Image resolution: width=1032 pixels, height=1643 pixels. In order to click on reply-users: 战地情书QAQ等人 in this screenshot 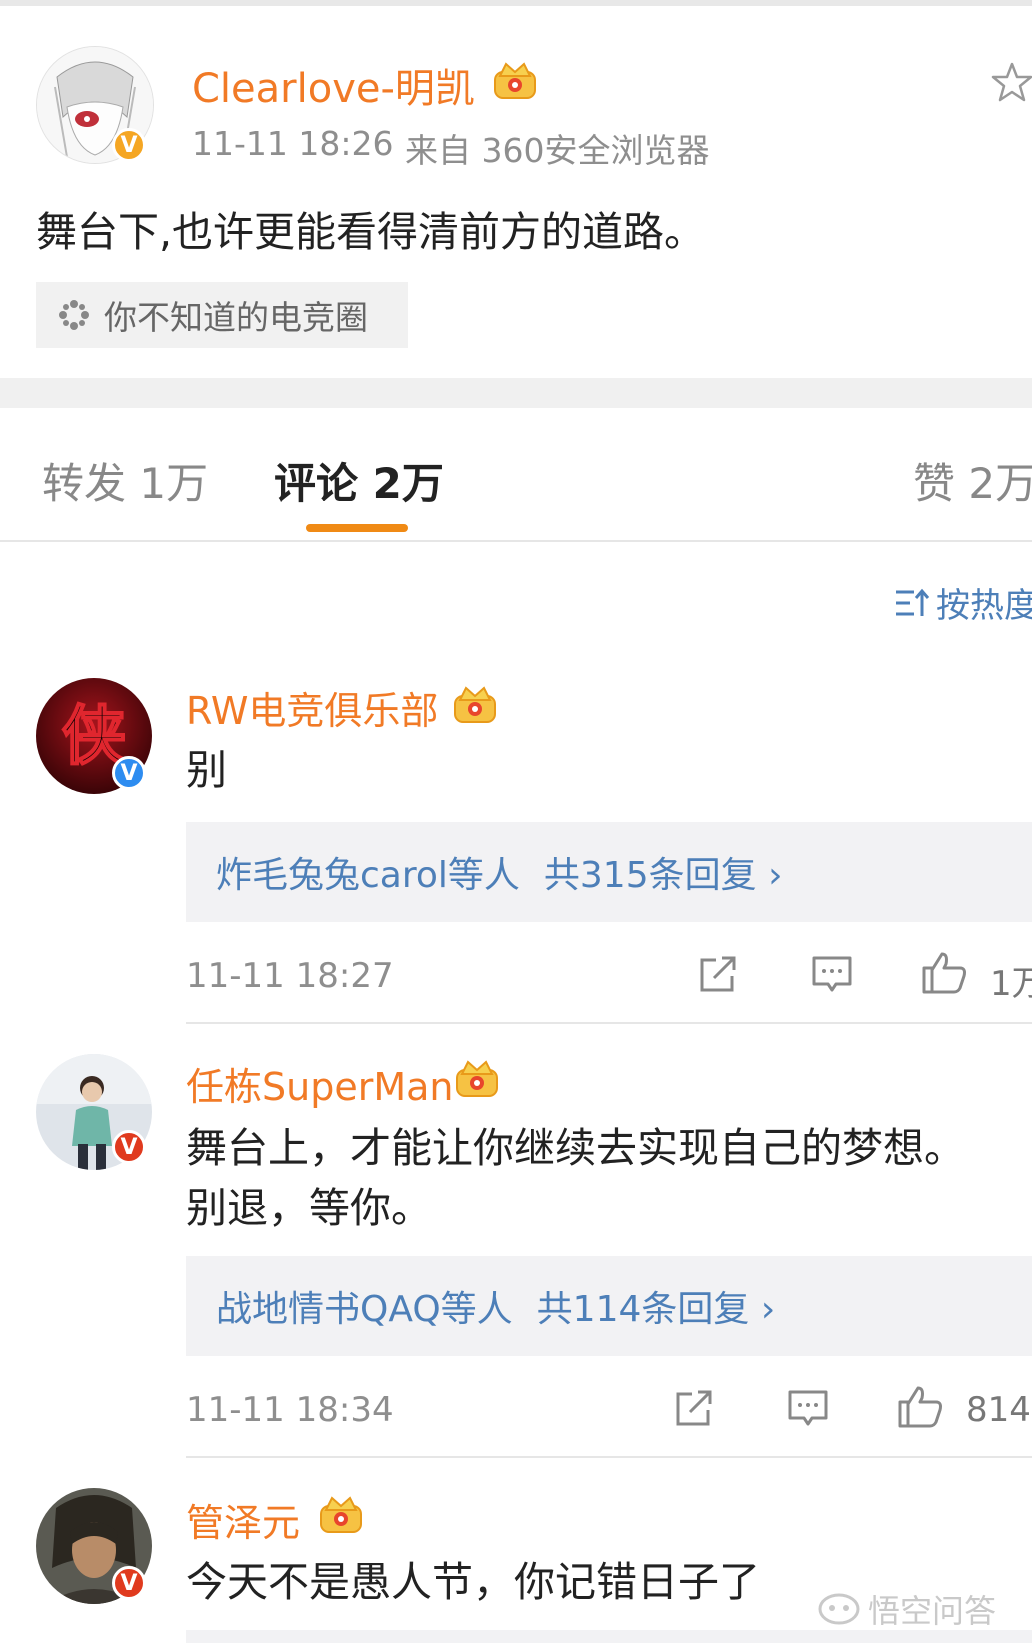, I will do `click(364, 1306)`.